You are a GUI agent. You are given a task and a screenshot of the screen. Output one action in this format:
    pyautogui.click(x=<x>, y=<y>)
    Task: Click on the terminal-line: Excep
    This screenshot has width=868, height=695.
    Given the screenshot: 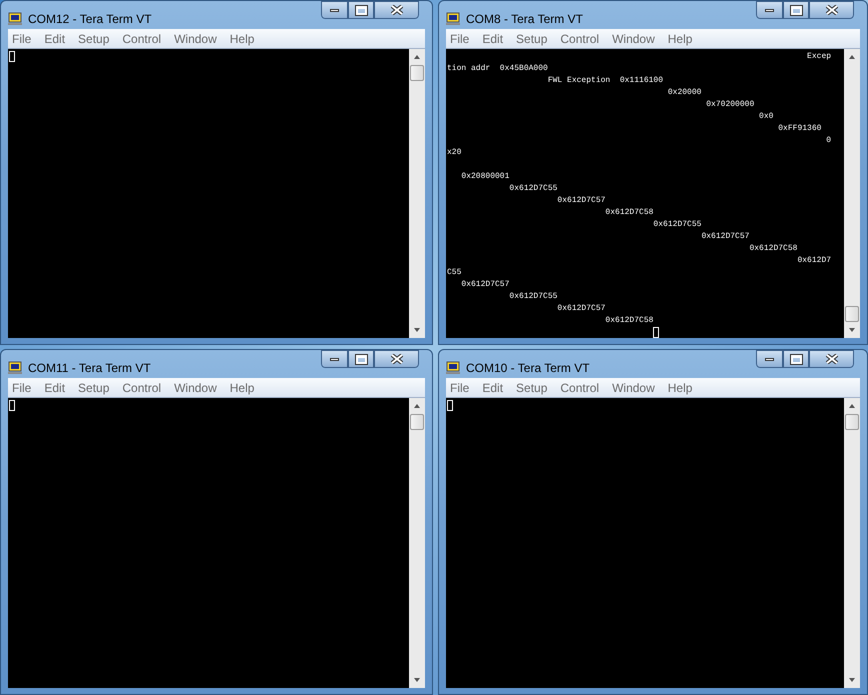 What is the action you would take?
    pyautogui.click(x=819, y=57)
    